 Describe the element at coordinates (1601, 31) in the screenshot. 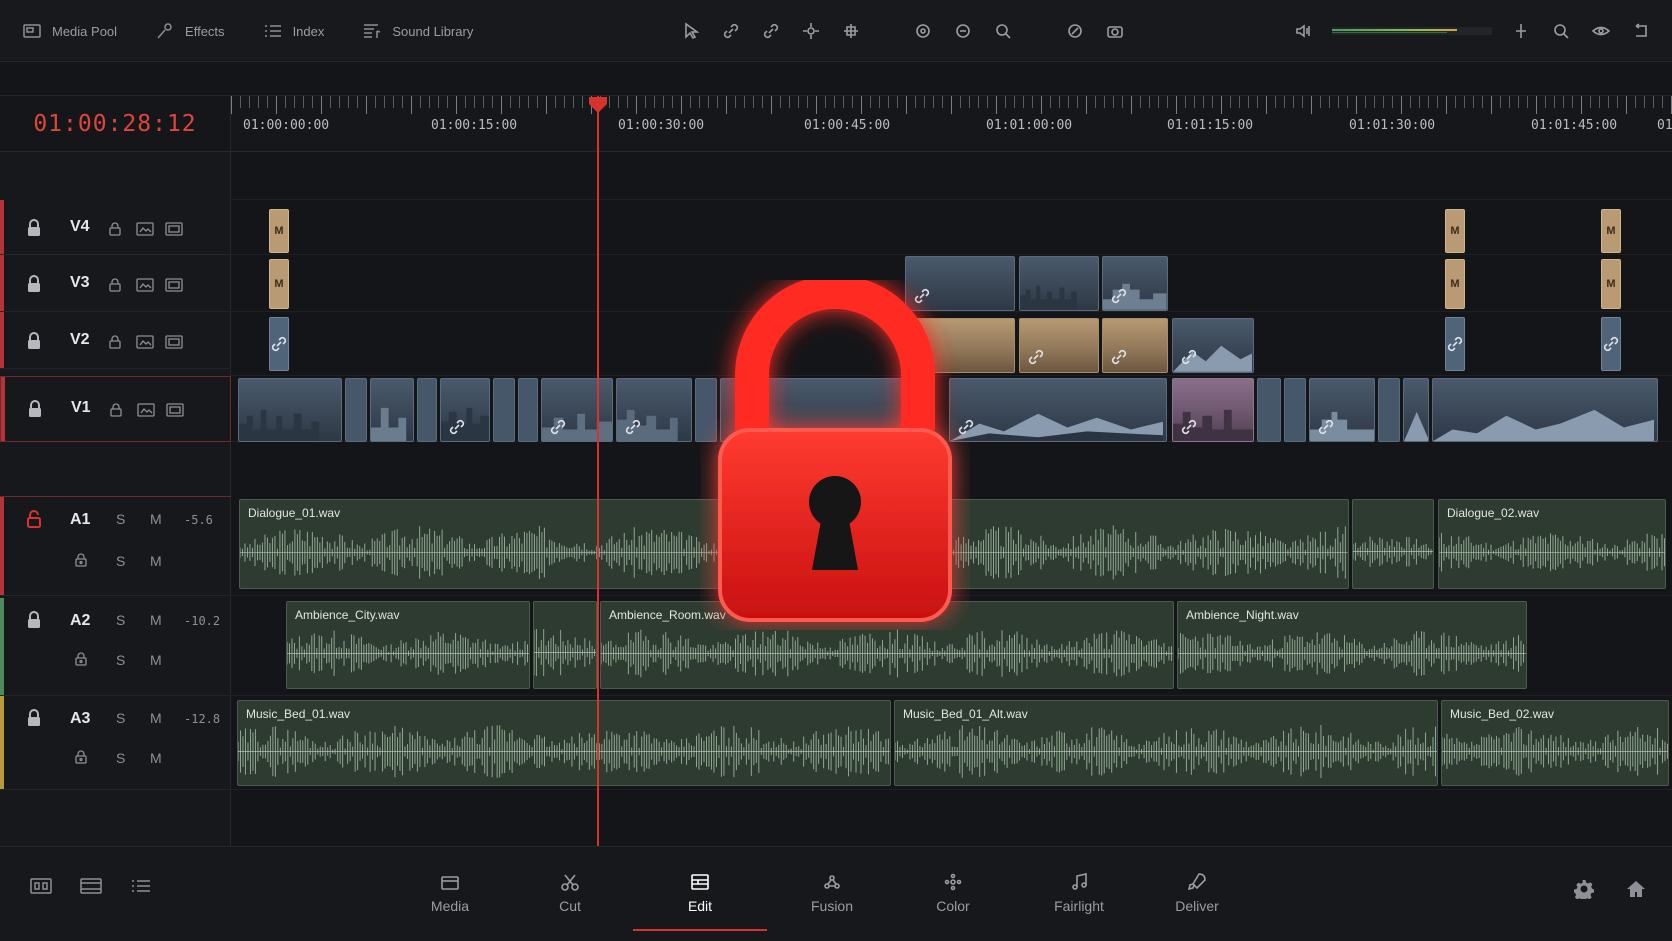

I see `view-button` at that location.